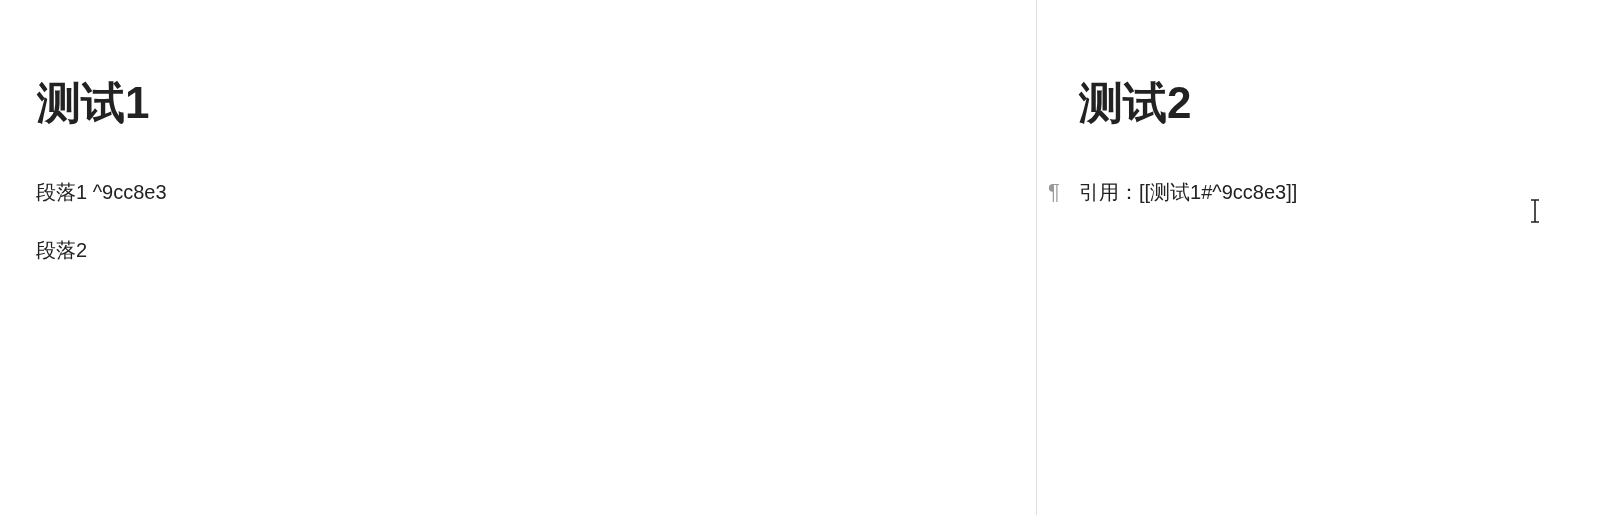 This screenshot has width=1615, height=515. I want to click on note-heading: 测试2, so click(1136, 103).